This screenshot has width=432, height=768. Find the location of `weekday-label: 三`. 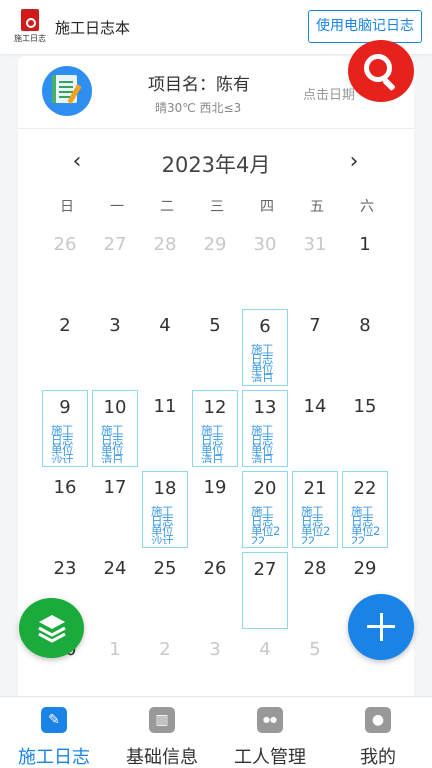

weekday-label: 三 is located at coordinates (217, 207).